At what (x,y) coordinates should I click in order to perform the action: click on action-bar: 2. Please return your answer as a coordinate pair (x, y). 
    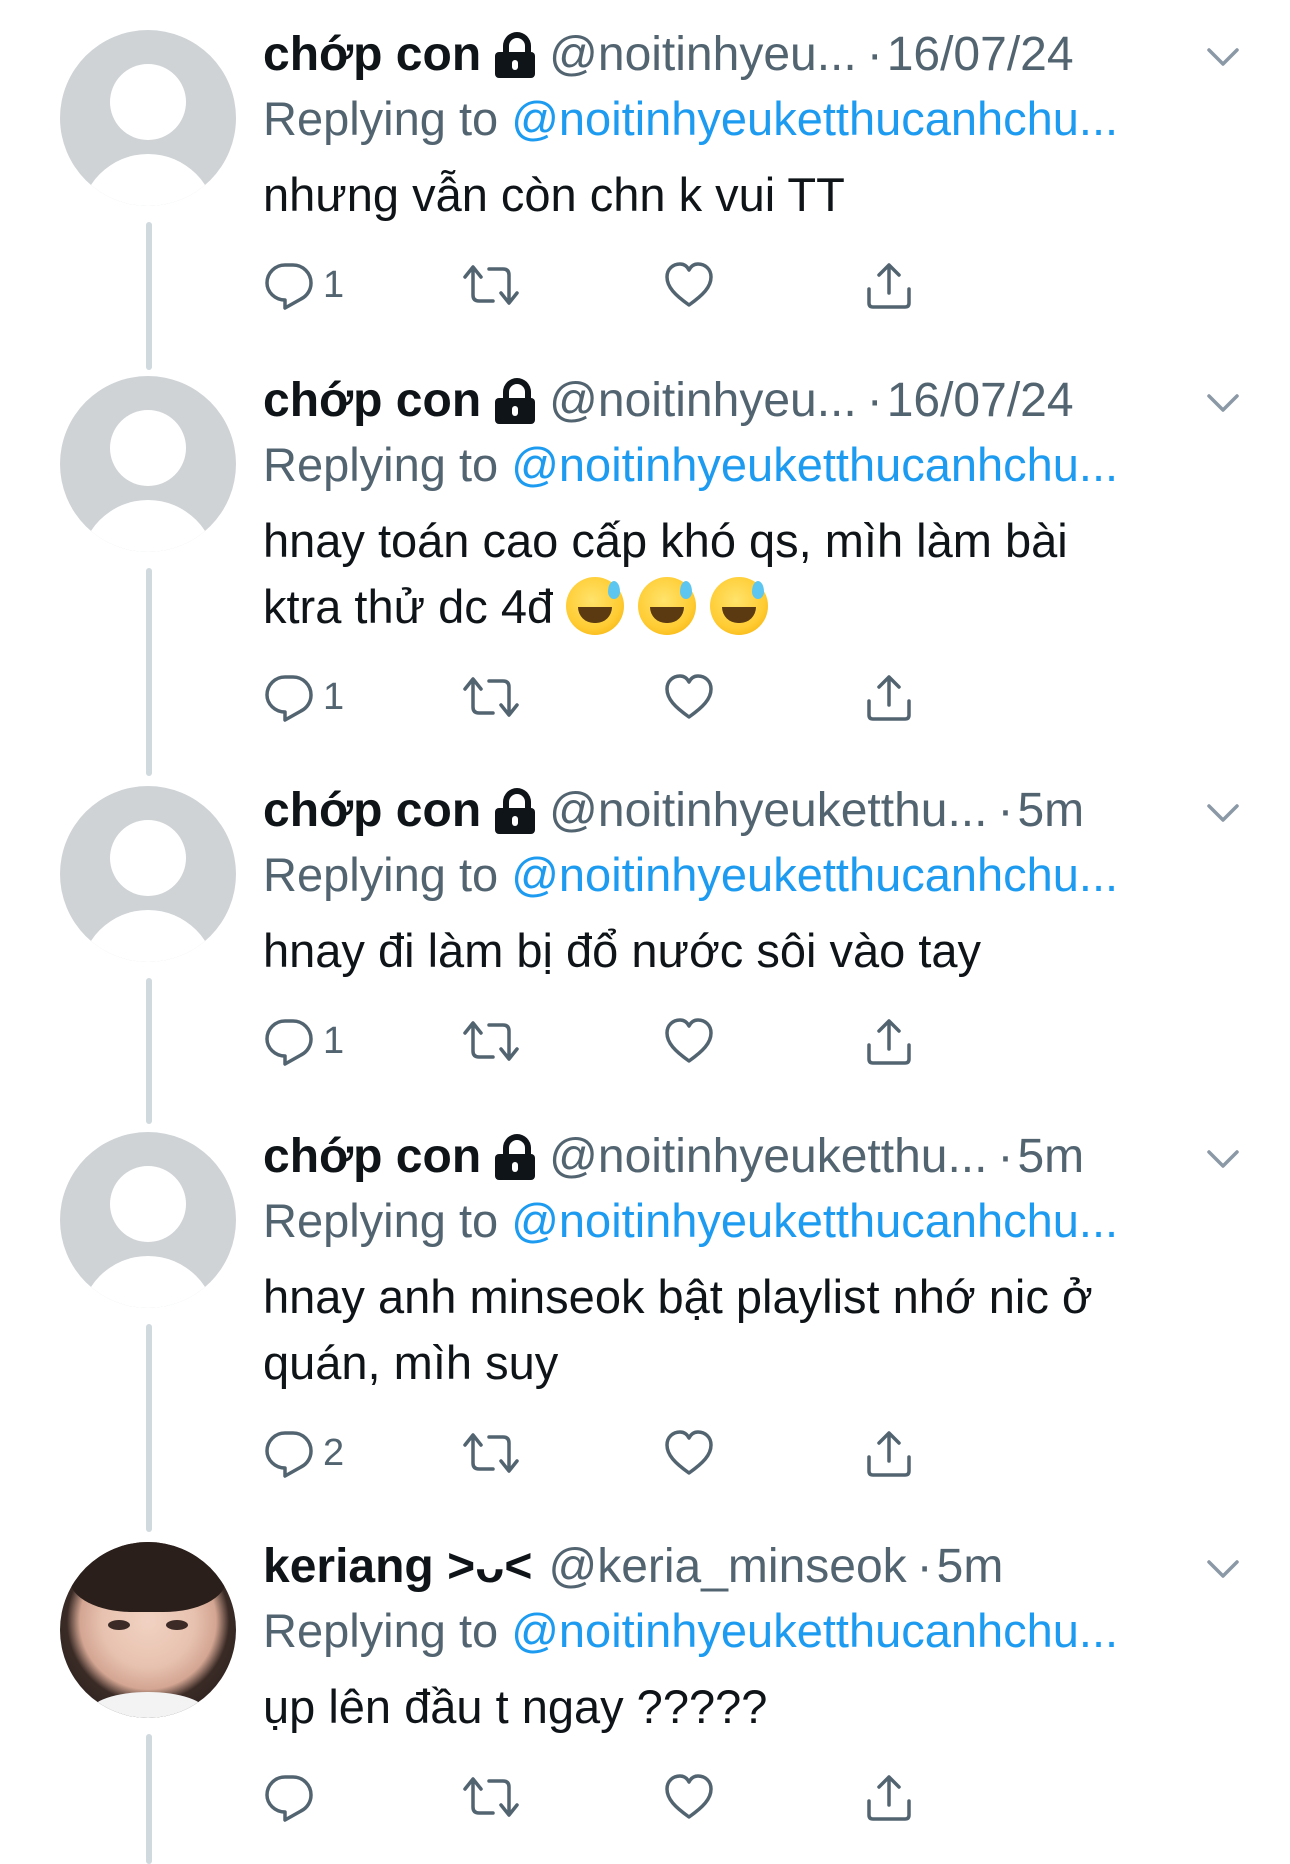
    Looking at the image, I should click on (758, 1453).